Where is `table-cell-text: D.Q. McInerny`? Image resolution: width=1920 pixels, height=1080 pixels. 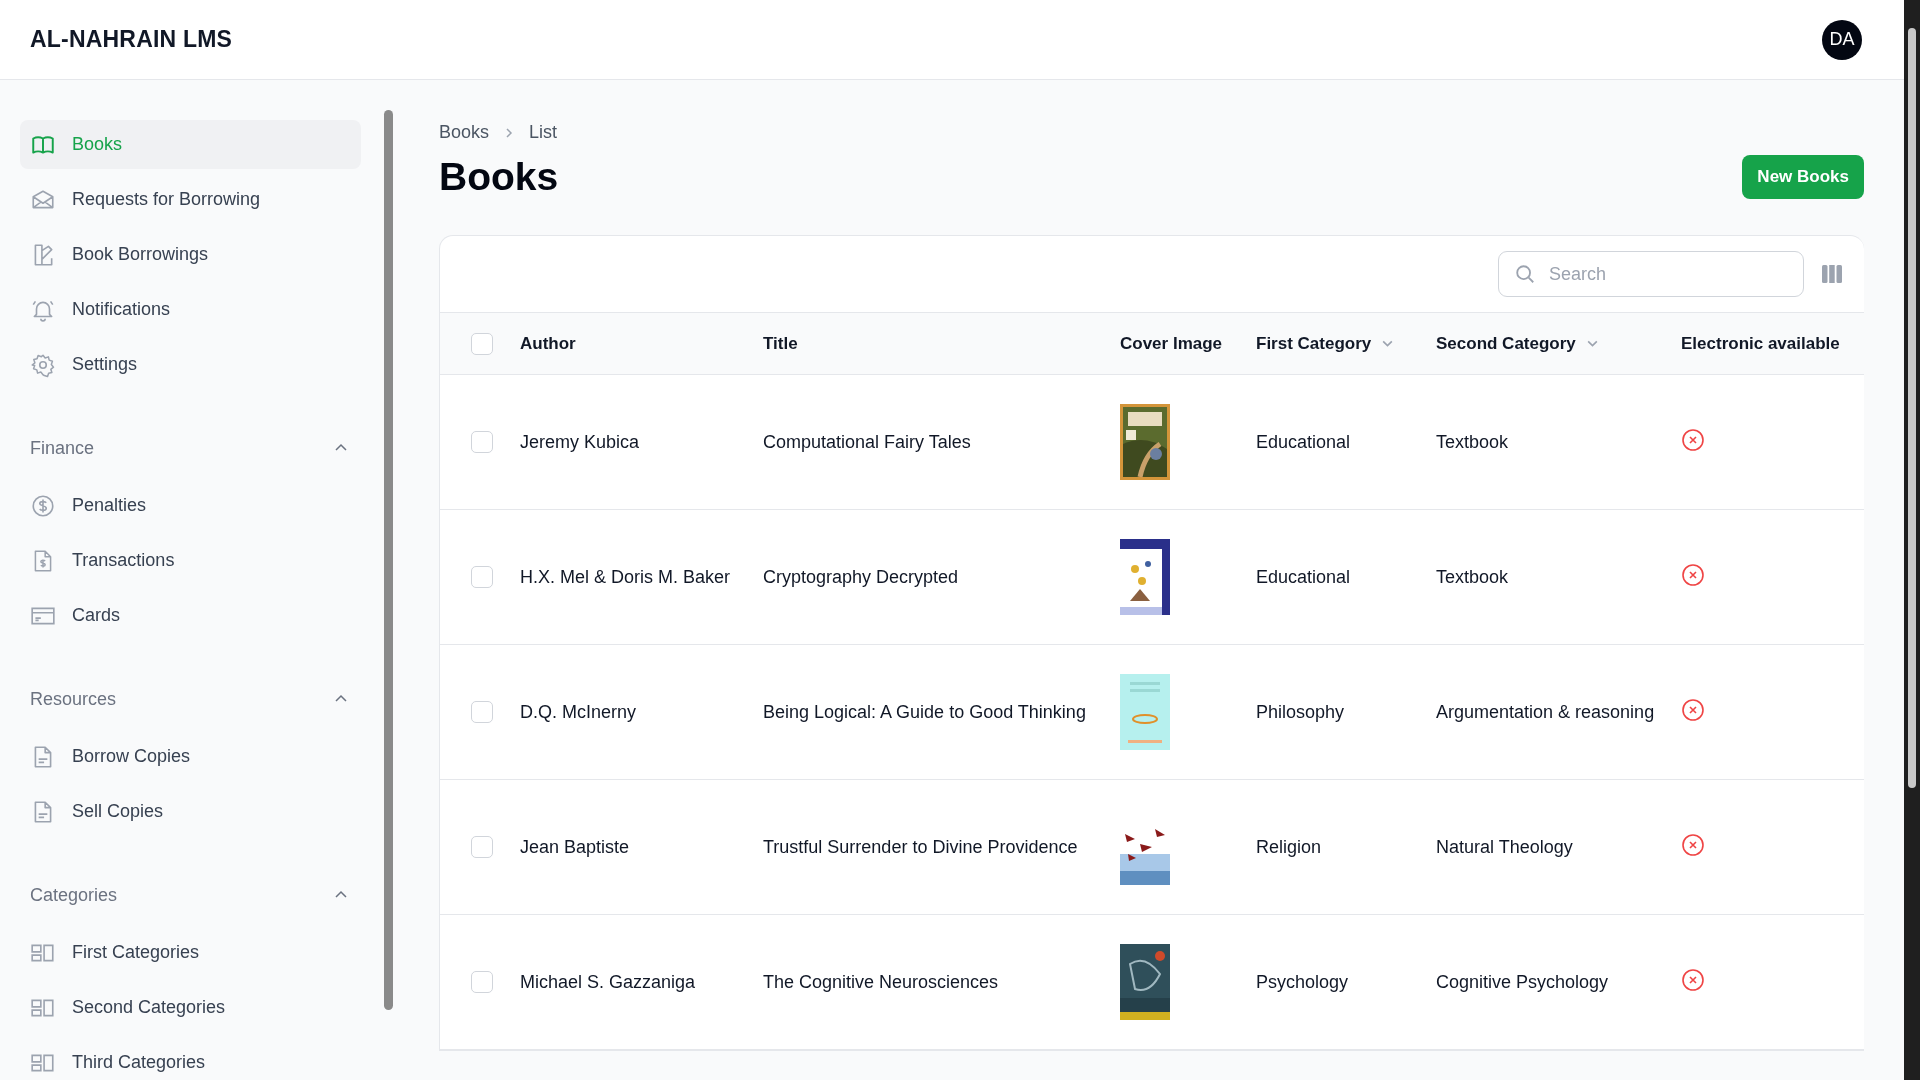
table-cell-text: D.Q. McInerny is located at coordinates (579, 712).